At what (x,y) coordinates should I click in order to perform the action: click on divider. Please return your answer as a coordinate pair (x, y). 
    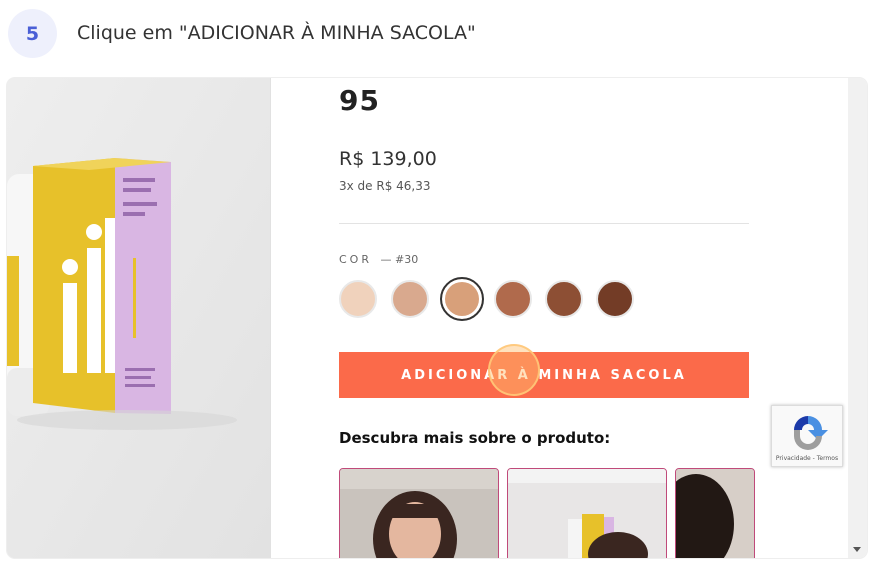
    Looking at the image, I should click on (544, 223).